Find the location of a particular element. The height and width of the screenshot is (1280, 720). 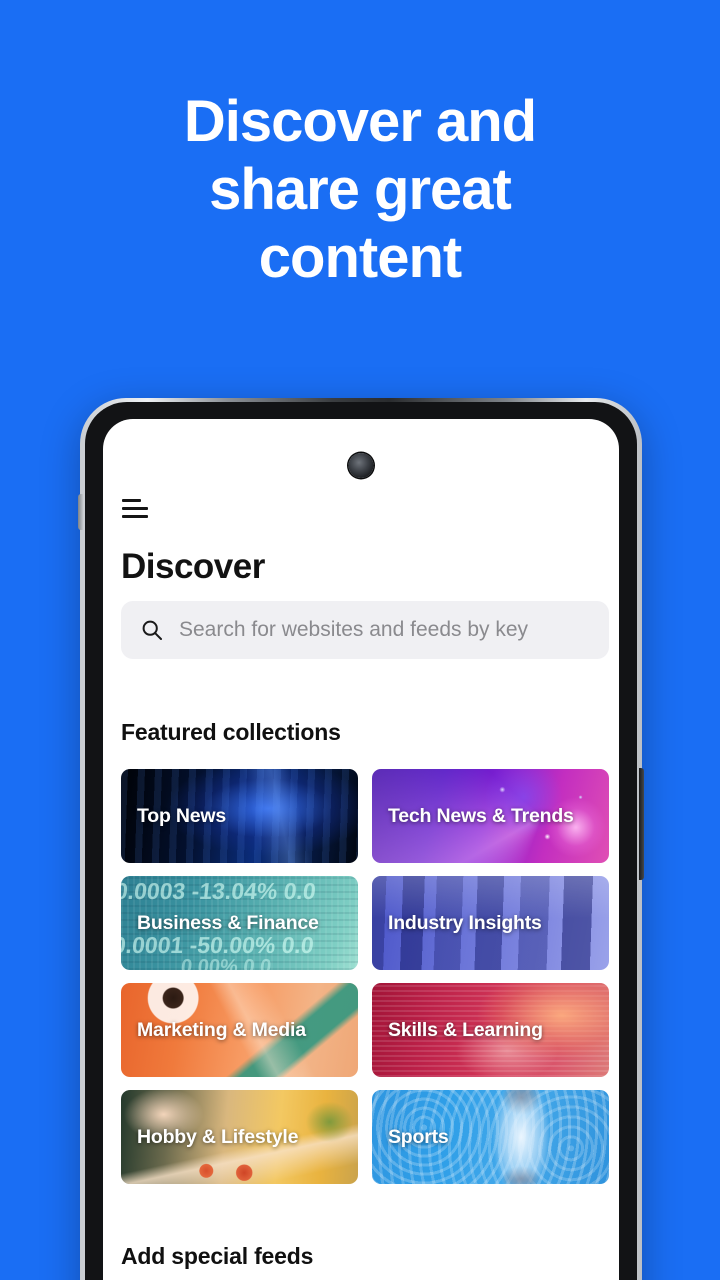

collection-tile-label: Business & Finance is located at coordinates (228, 922).